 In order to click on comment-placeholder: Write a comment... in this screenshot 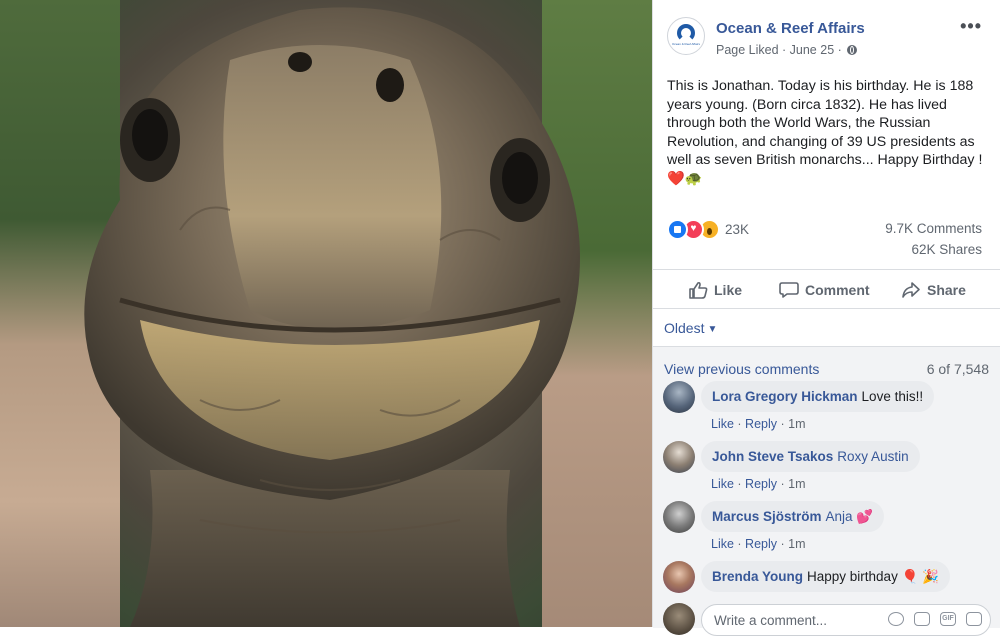, I will do `click(771, 620)`.